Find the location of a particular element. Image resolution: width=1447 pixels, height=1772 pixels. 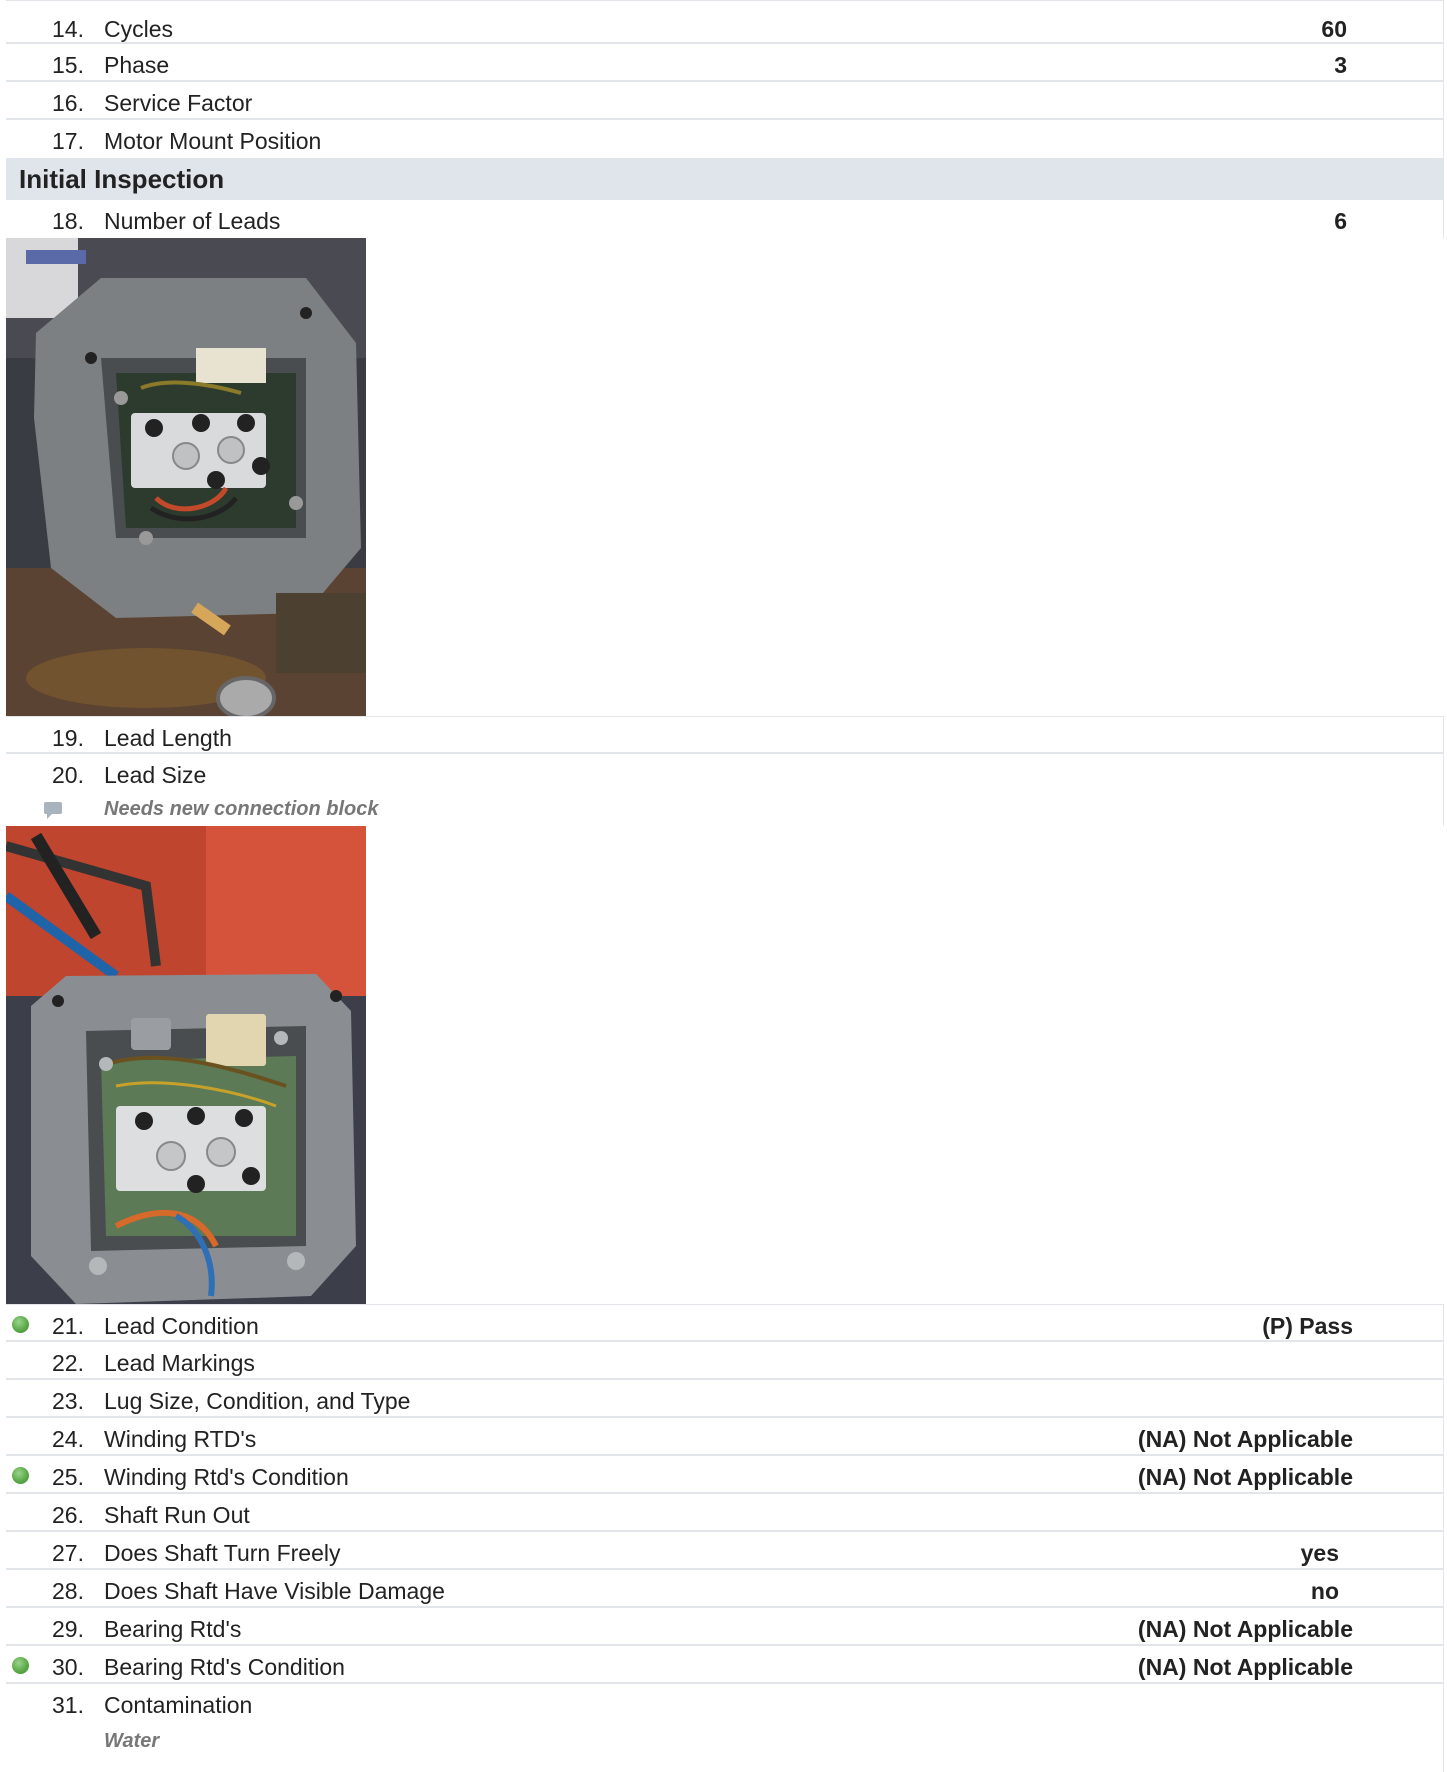

item-value: yes is located at coordinates (1319, 1553).